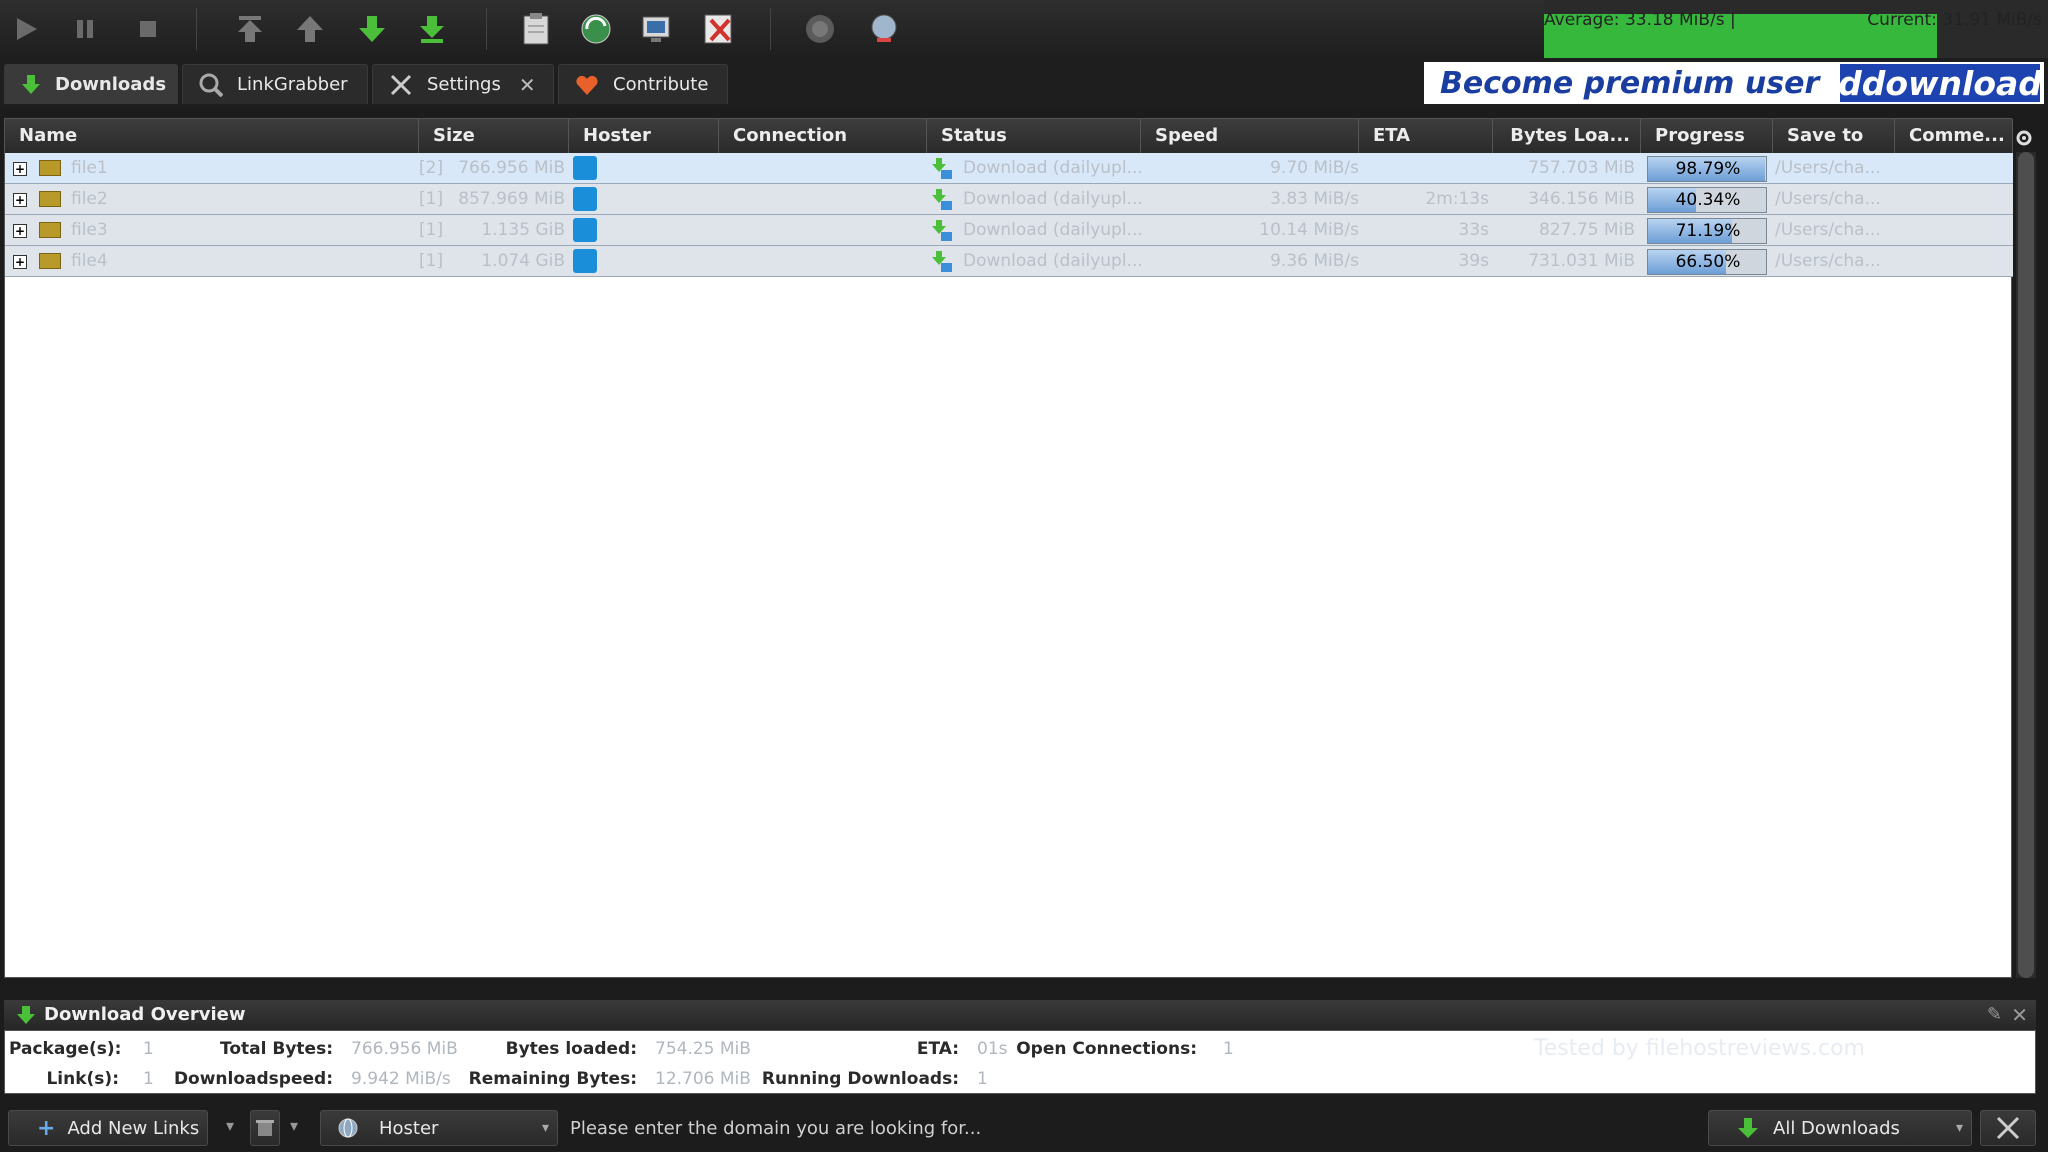  I want to click on file-size: 1.135 GiB, so click(523, 230).